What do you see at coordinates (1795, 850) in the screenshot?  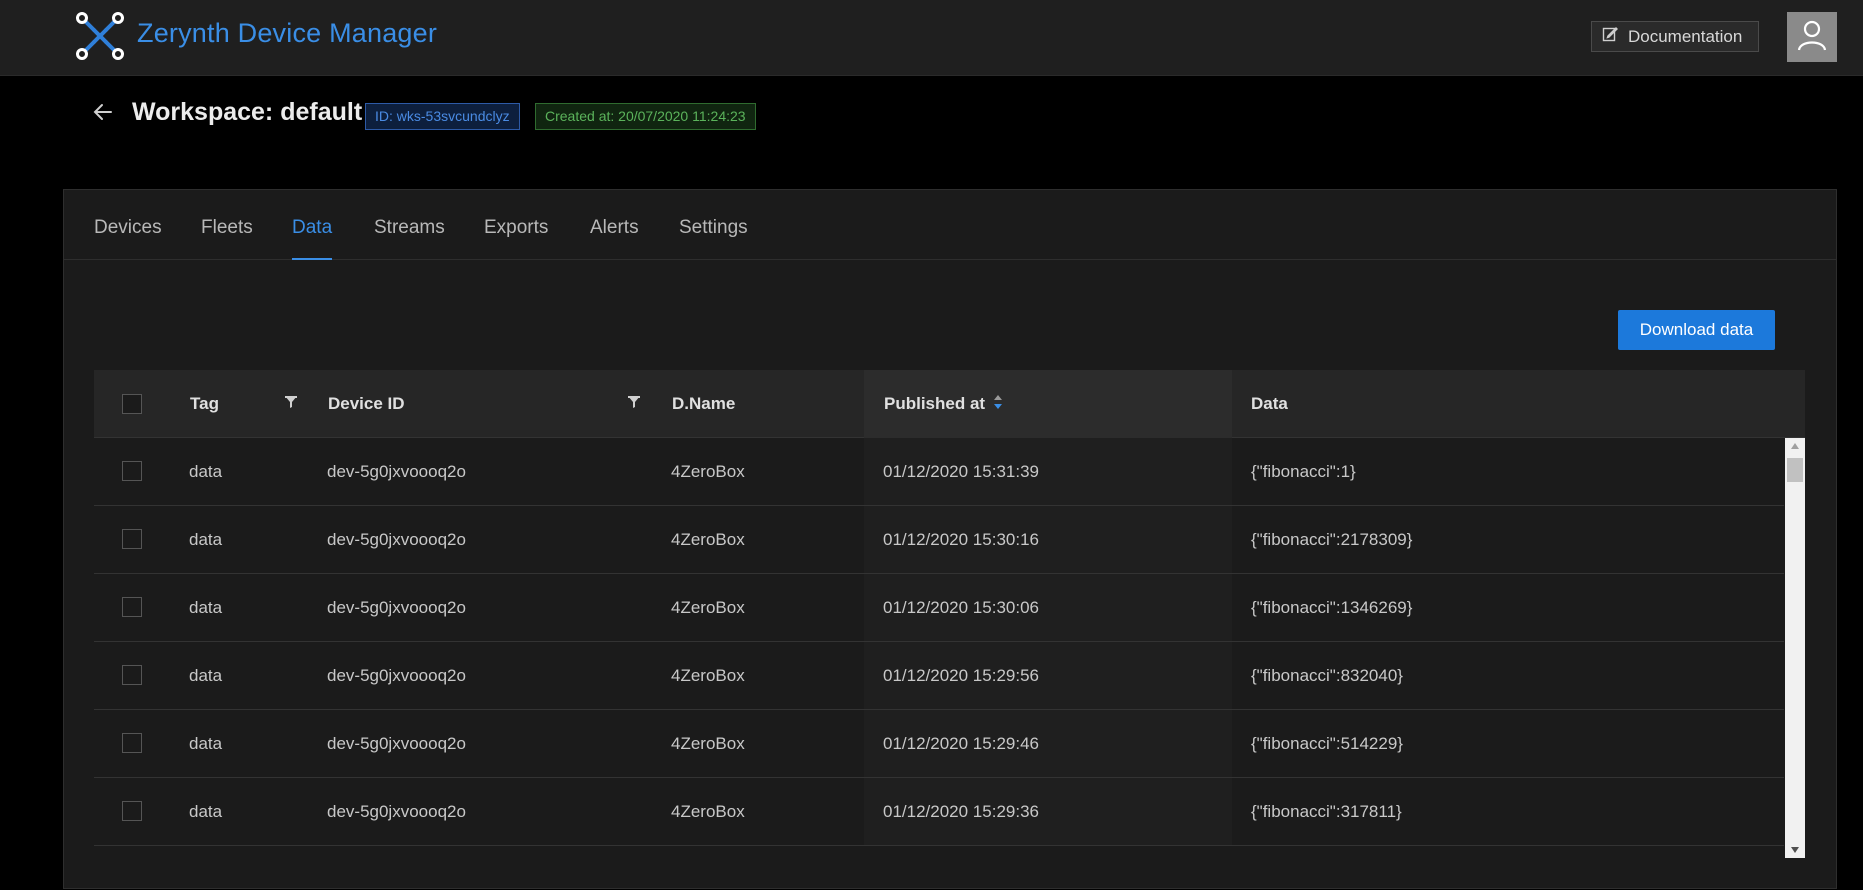 I see `scroll-down-arrow-icon` at bounding box center [1795, 850].